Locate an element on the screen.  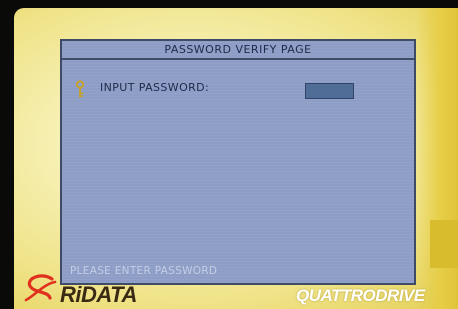
dialog-title: PASSWORD VERIFY PAGE is located at coordinates (238, 50).